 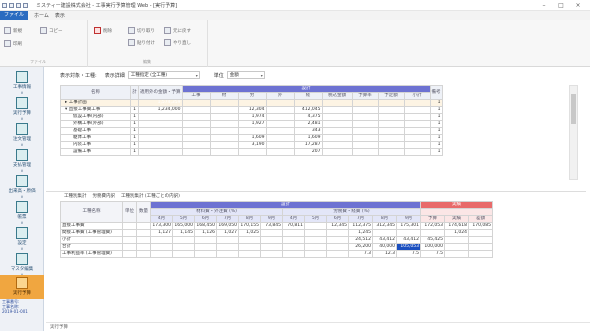 What do you see at coordinates (91, 233) in the screenshot?
I see `row-name-cell: 間接工事費 (工事管理費)` at bounding box center [91, 233].